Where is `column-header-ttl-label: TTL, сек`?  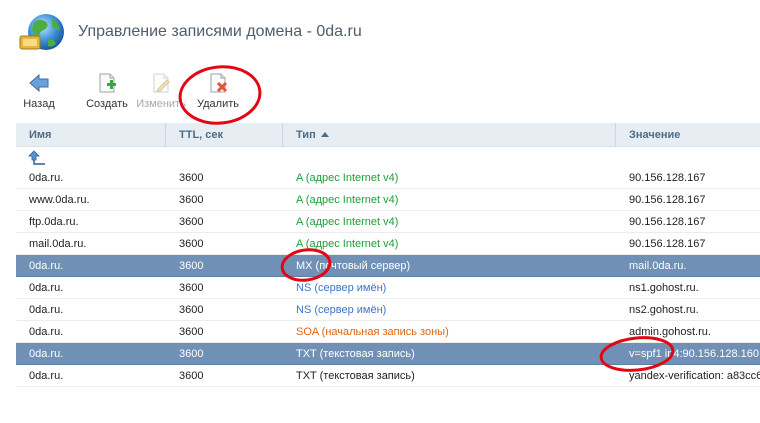
column-header-ttl-label: TTL, сек is located at coordinates (201, 135).